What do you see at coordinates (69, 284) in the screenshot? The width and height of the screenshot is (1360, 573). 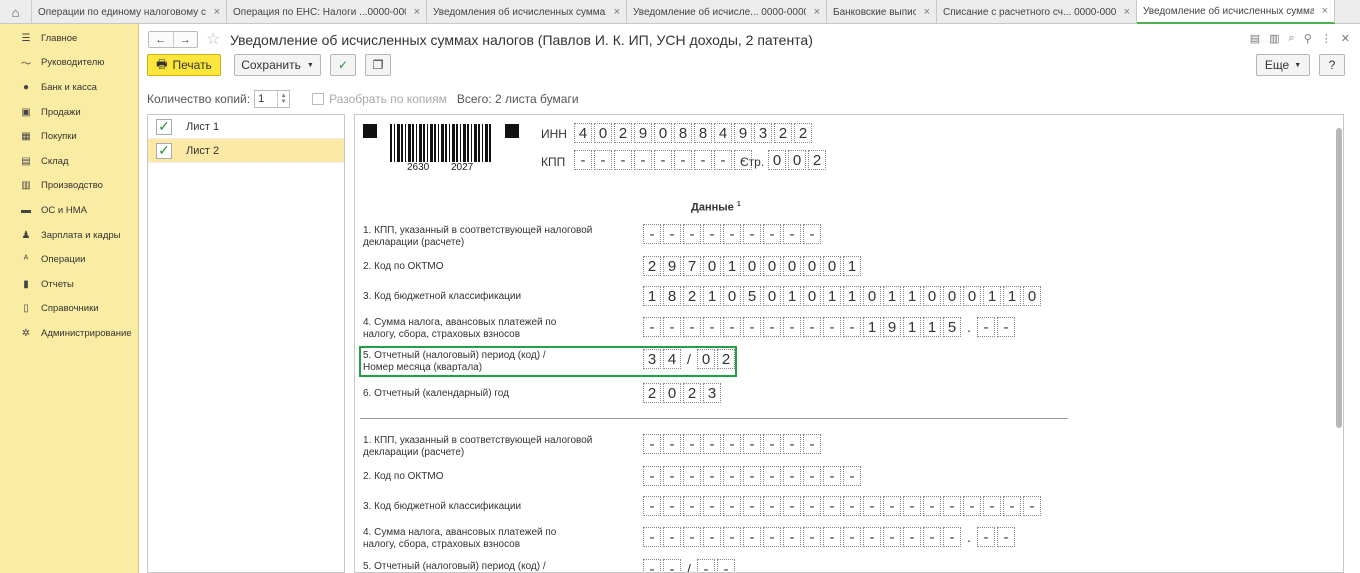 I see `sidebar-item-11: ▮ Отчеты` at bounding box center [69, 284].